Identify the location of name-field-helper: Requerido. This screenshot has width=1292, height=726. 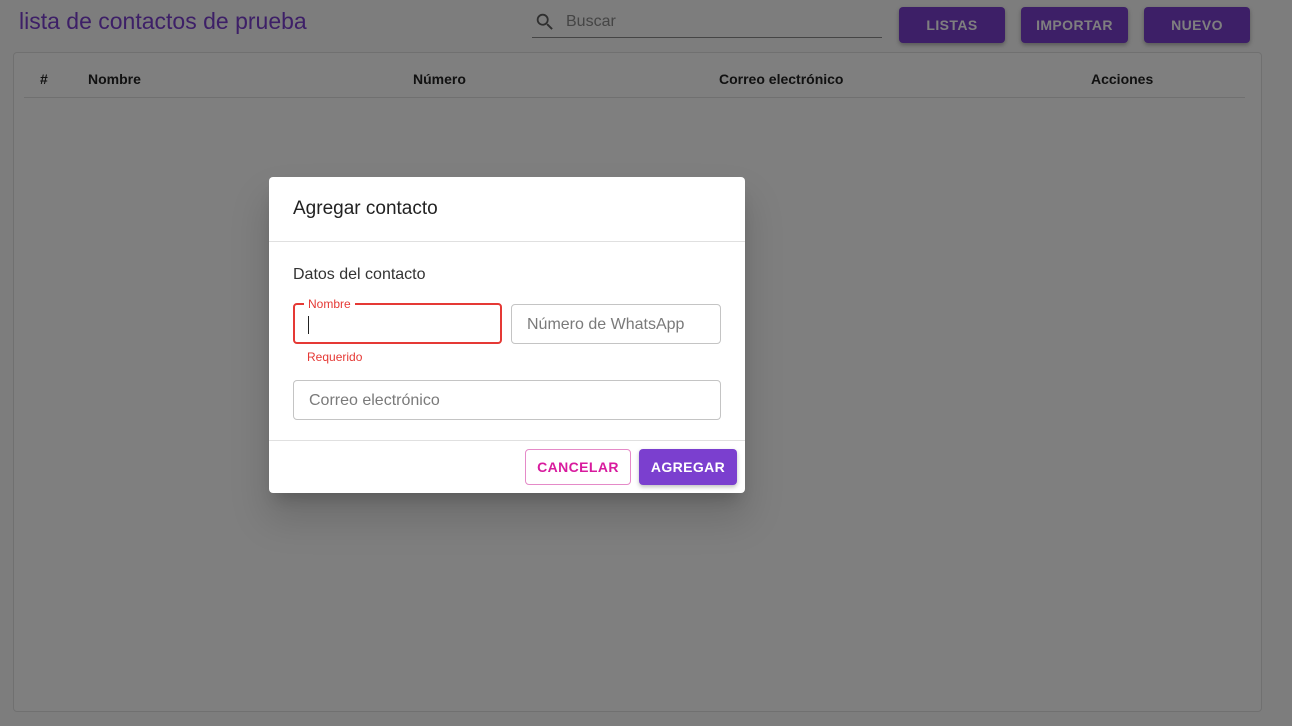
(335, 357).